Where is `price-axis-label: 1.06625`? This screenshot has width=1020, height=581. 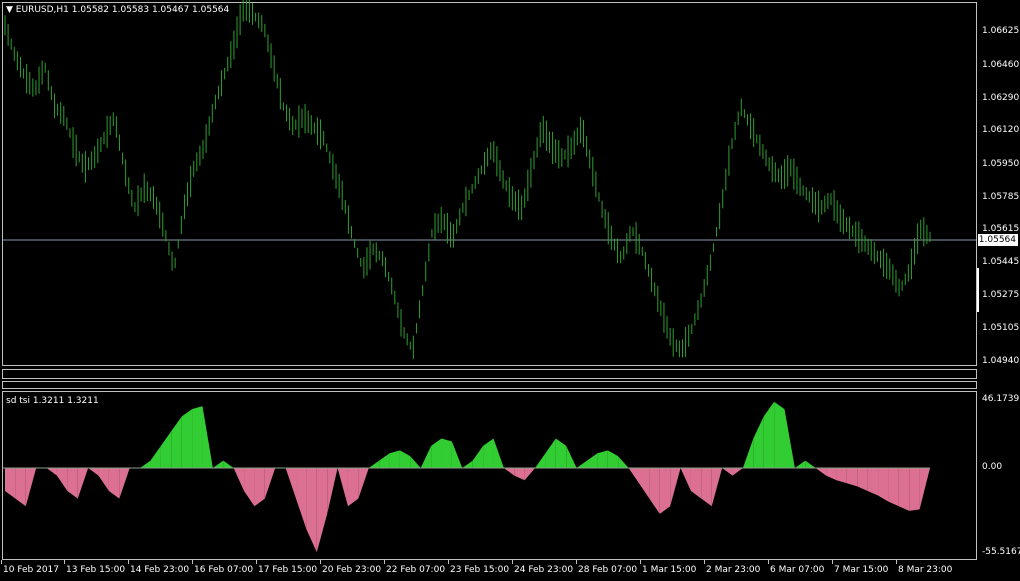
price-axis-label: 1.06625 is located at coordinates (1001, 31).